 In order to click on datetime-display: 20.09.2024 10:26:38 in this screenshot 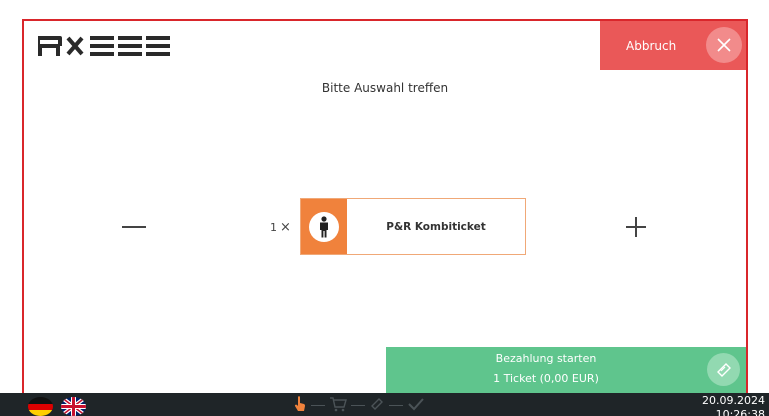, I will do `click(733, 405)`.